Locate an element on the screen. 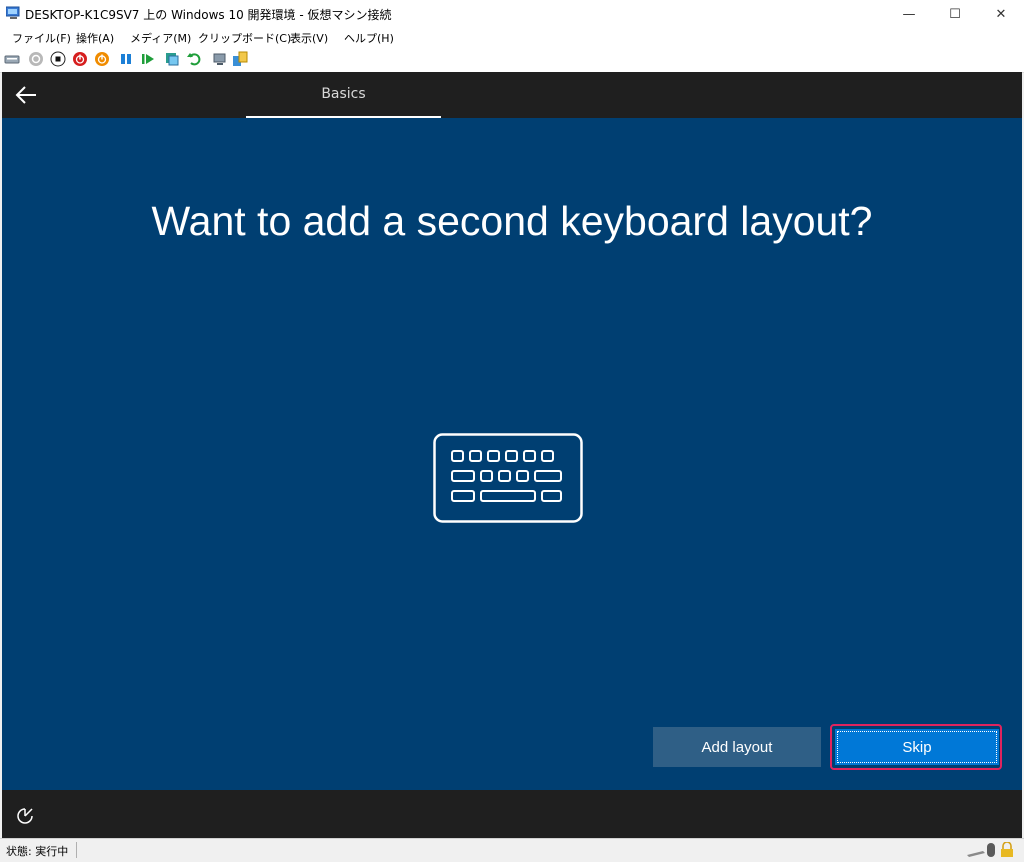 The width and height of the screenshot is (1024, 862). maximize-button: ☐ is located at coordinates (955, 14).